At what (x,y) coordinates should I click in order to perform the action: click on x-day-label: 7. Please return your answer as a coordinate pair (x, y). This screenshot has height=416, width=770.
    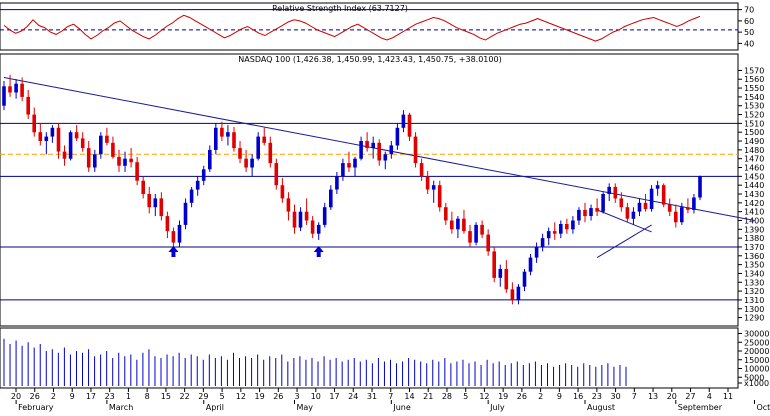
    Looking at the image, I should click on (634, 396).